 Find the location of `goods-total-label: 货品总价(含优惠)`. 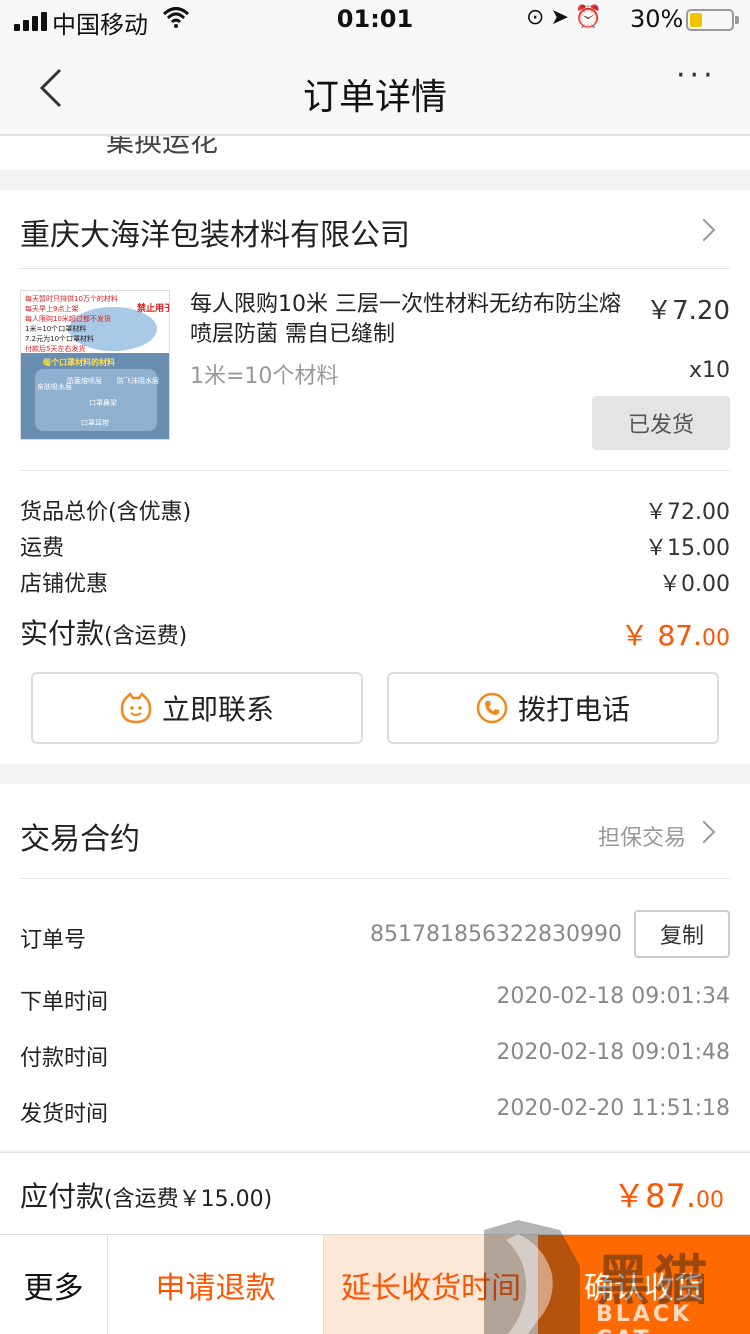

goods-total-label: 货品总价(含优惠) is located at coordinates (106, 512).